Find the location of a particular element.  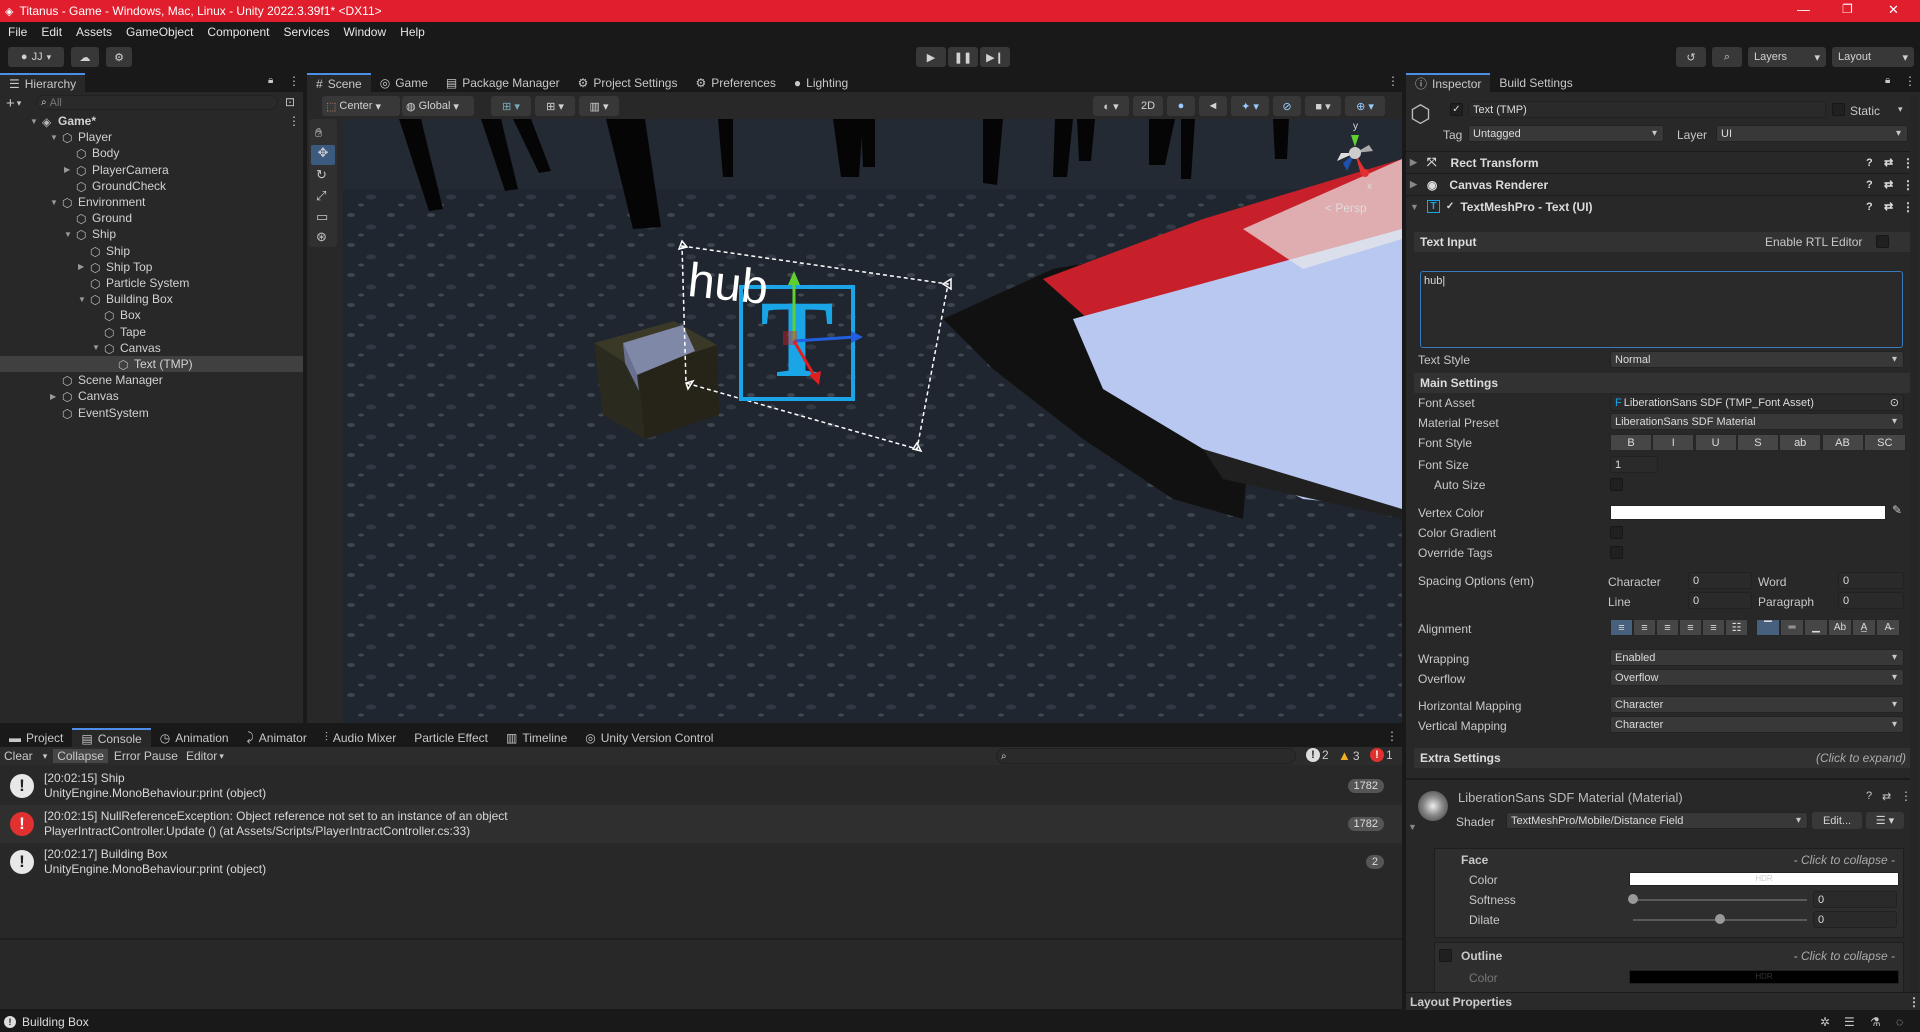

hierarchy-item: ⬡ Text (TMP) is located at coordinates (151, 364).